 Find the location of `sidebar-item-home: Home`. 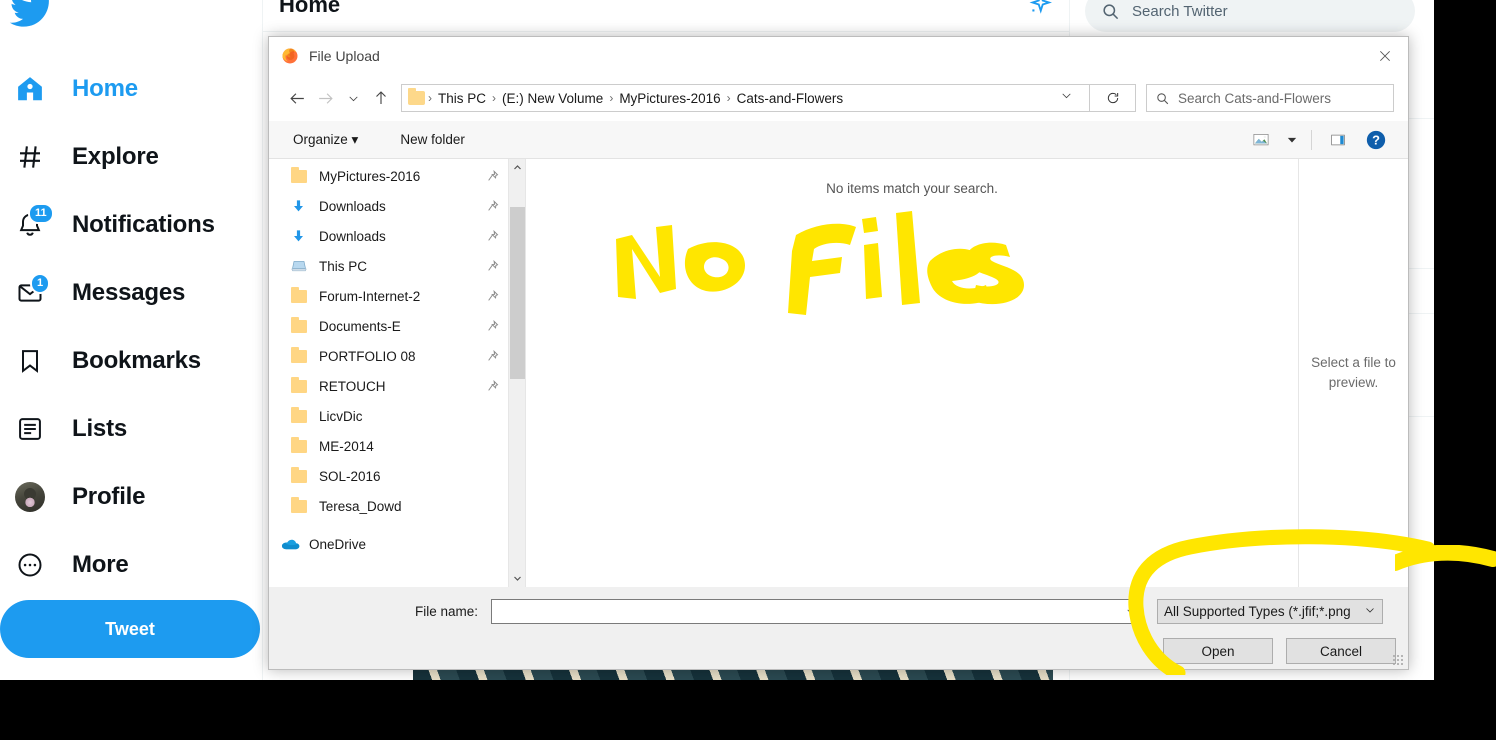

sidebar-item-home: Home is located at coordinates (131, 89).